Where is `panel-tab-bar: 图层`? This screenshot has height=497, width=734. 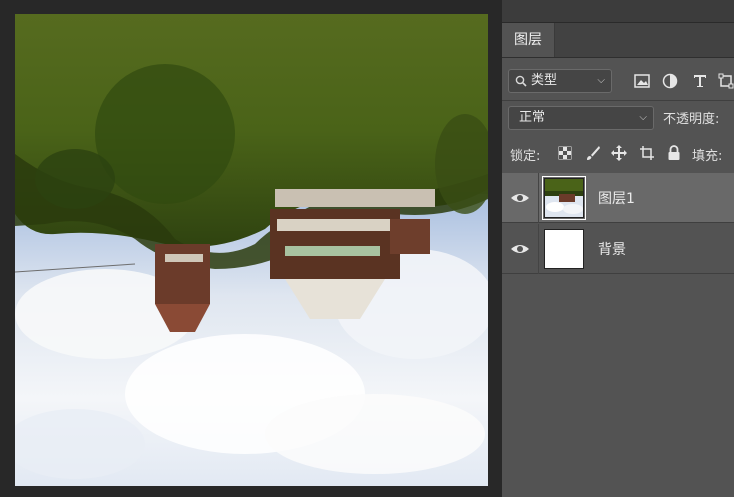 panel-tab-bar: 图层 is located at coordinates (618, 40).